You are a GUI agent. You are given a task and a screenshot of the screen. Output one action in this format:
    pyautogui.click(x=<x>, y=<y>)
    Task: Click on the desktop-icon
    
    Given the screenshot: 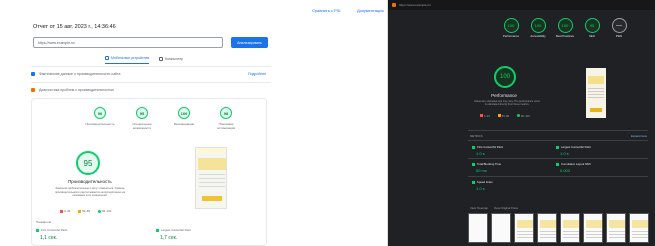 What is the action you would take?
    pyautogui.click(x=161, y=58)
    